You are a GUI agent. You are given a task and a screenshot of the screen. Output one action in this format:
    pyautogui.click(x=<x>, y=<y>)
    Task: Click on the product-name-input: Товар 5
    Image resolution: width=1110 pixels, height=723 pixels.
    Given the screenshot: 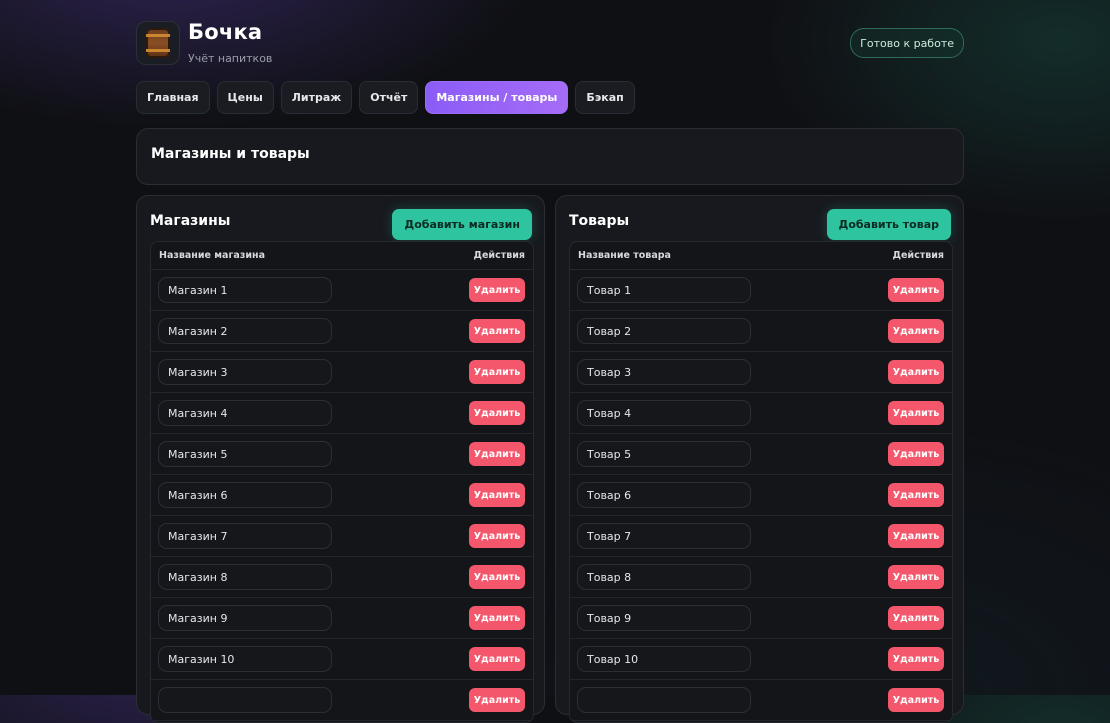 What is the action you would take?
    pyautogui.click(x=664, y=454)
    